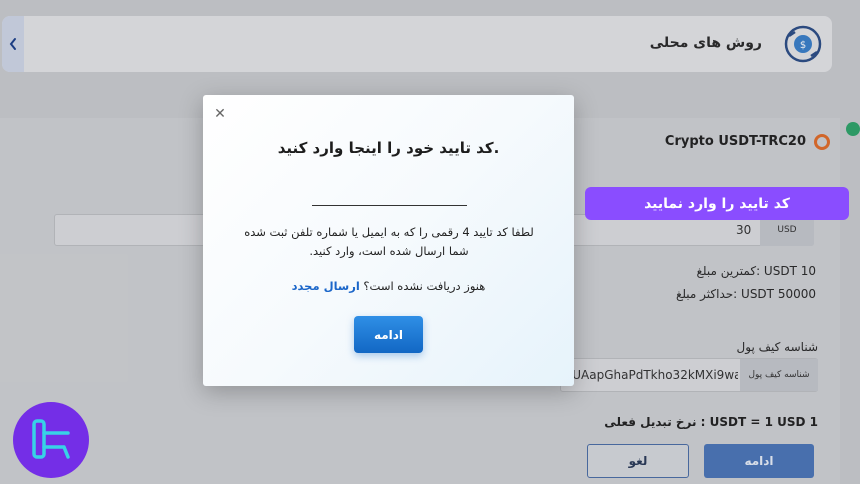 The height and width of the screenshot is (484, 860). What do you see at coordinates (389, 205) in the screenshot?
I see `verification-code-input` at bounding box center [389, 205].